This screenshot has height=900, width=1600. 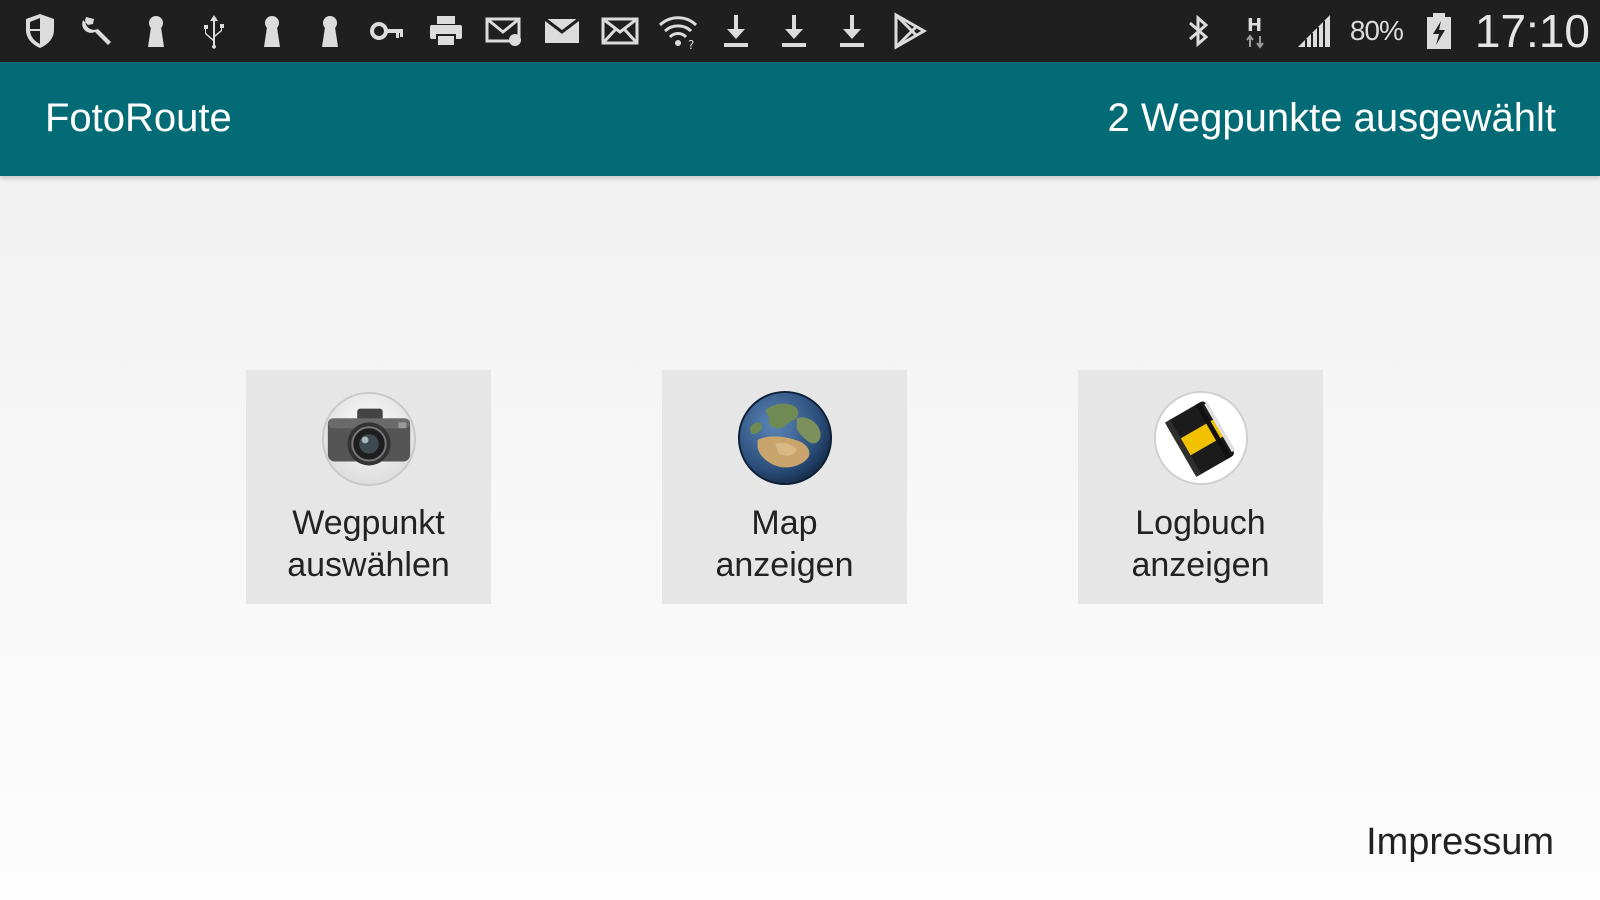 What do you see at coordinates (1254, 25) in the screenshot?
I see `svg-text: H` at bounding box center [1254, 25].